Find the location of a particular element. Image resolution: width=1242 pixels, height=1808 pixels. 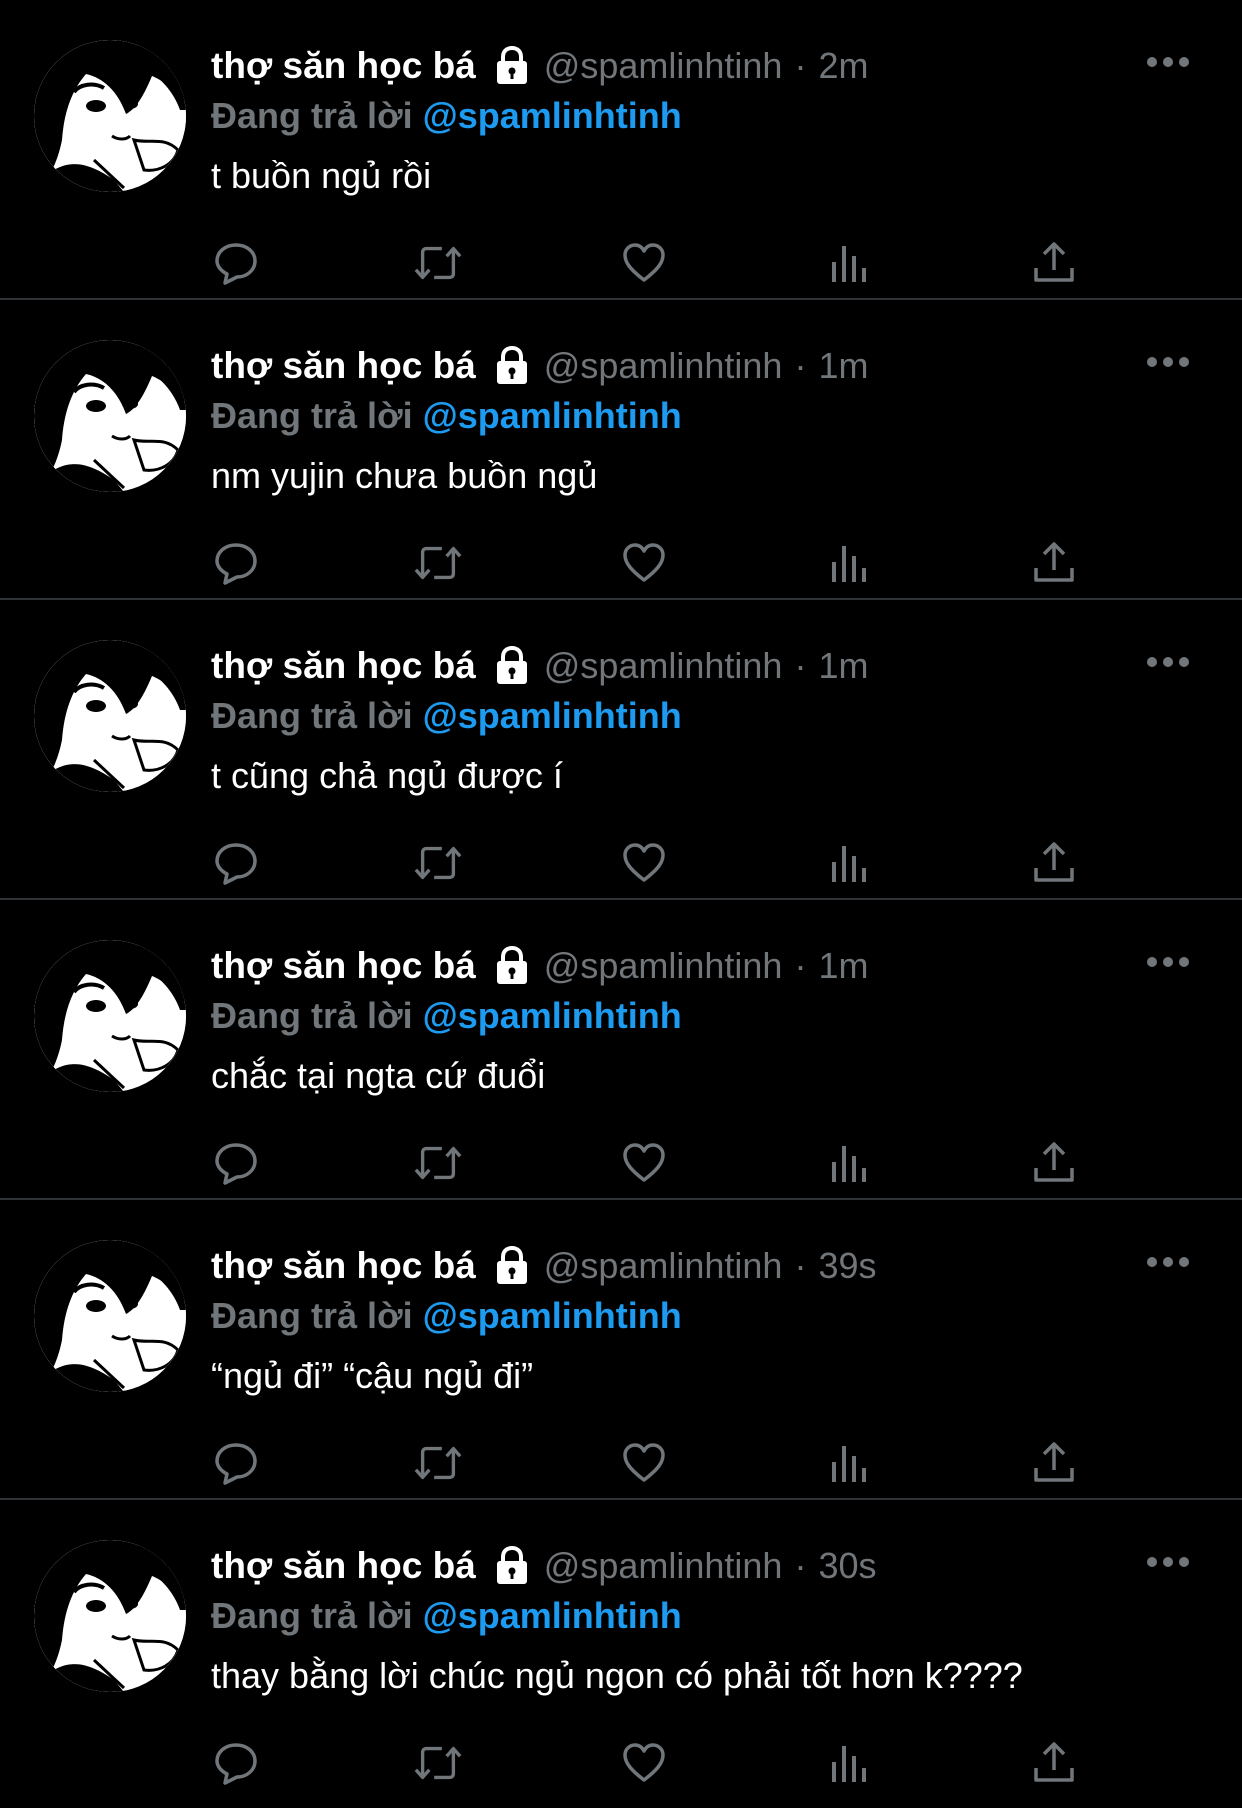

lock-icon is located at coordinates (512, 665).